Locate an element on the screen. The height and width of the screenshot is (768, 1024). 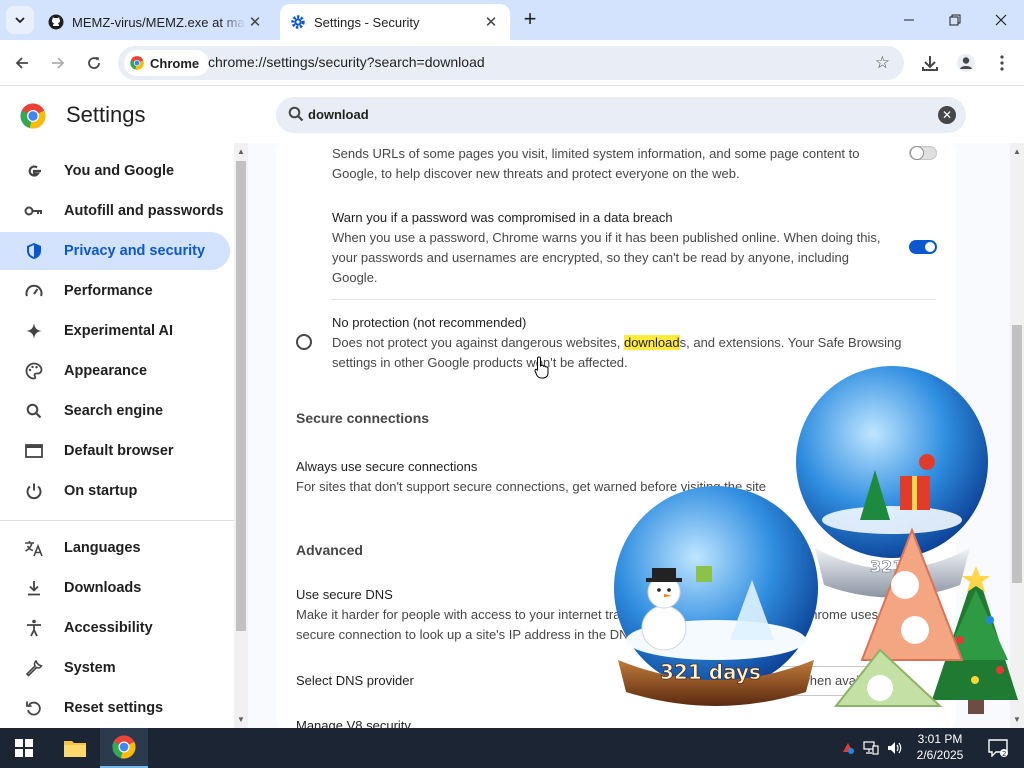
sidebar-item-label: Reset settings is located at coordinates (114, 708).